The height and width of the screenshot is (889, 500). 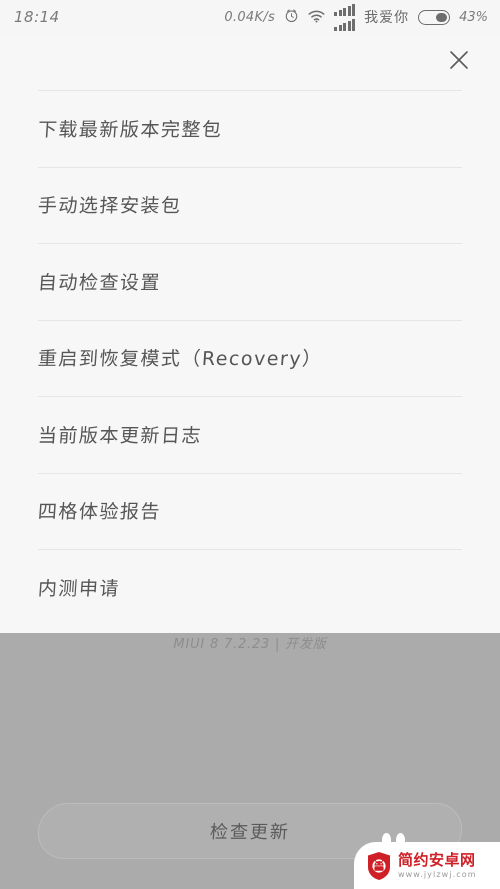 What do you see at coordinates (250, 644) in the screenshot?
I see `version-label: MIUI 8 7.2.23 | 开发版` at bounding box center [250, 644].